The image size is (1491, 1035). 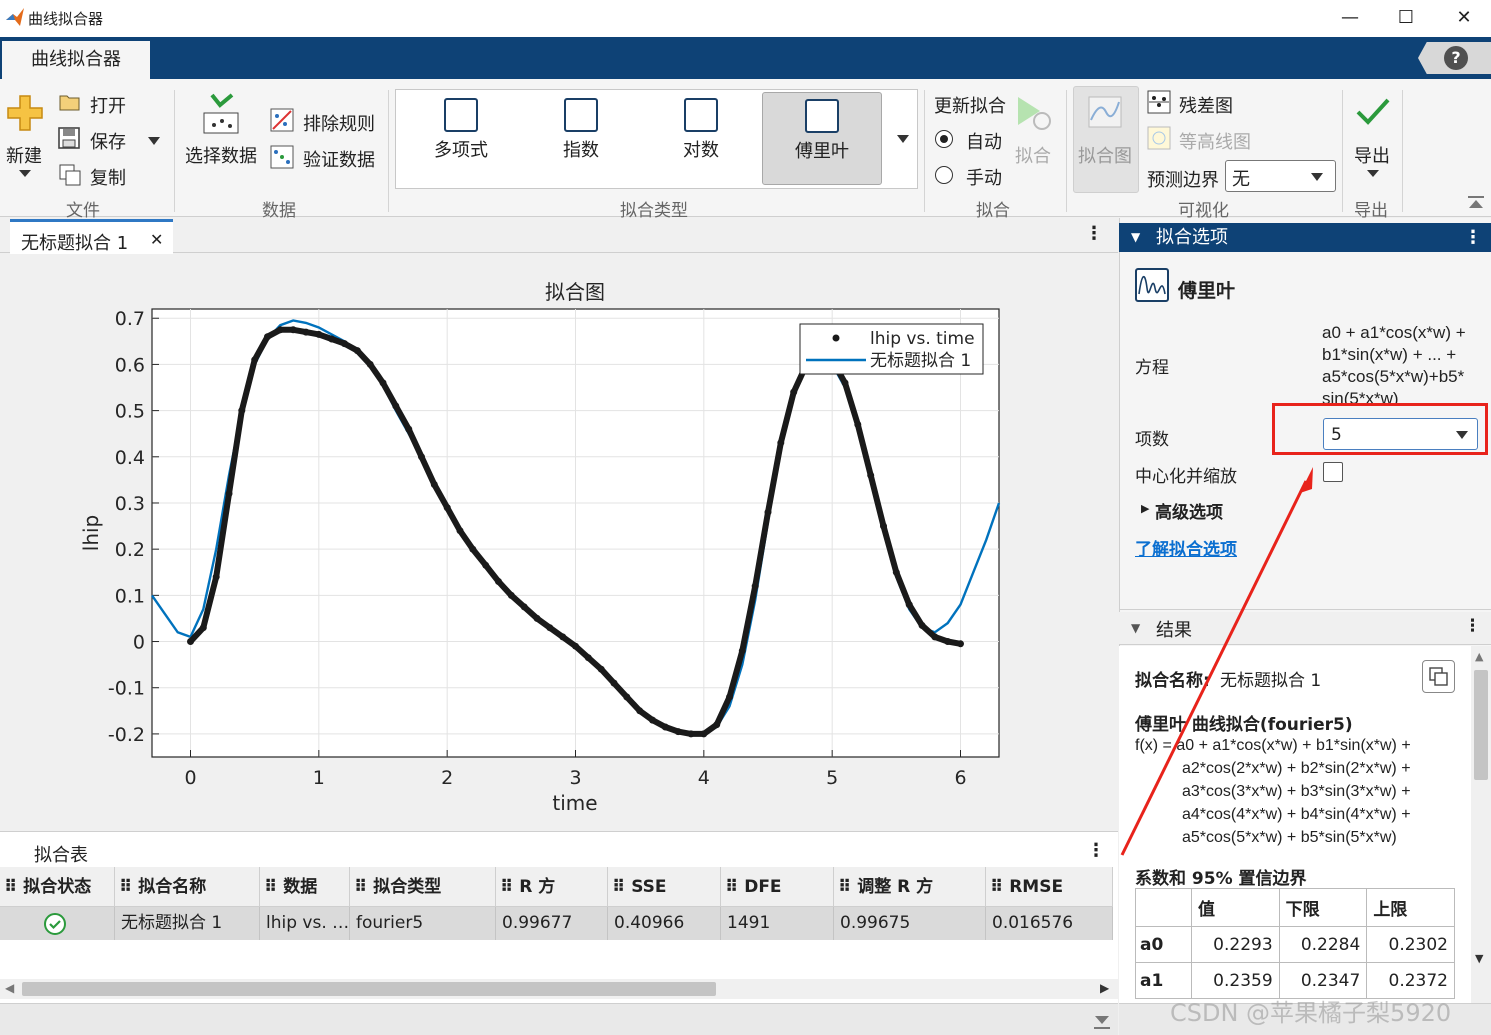 I want to click on cell-sse: 0.40966, so click(x=664, y=923).